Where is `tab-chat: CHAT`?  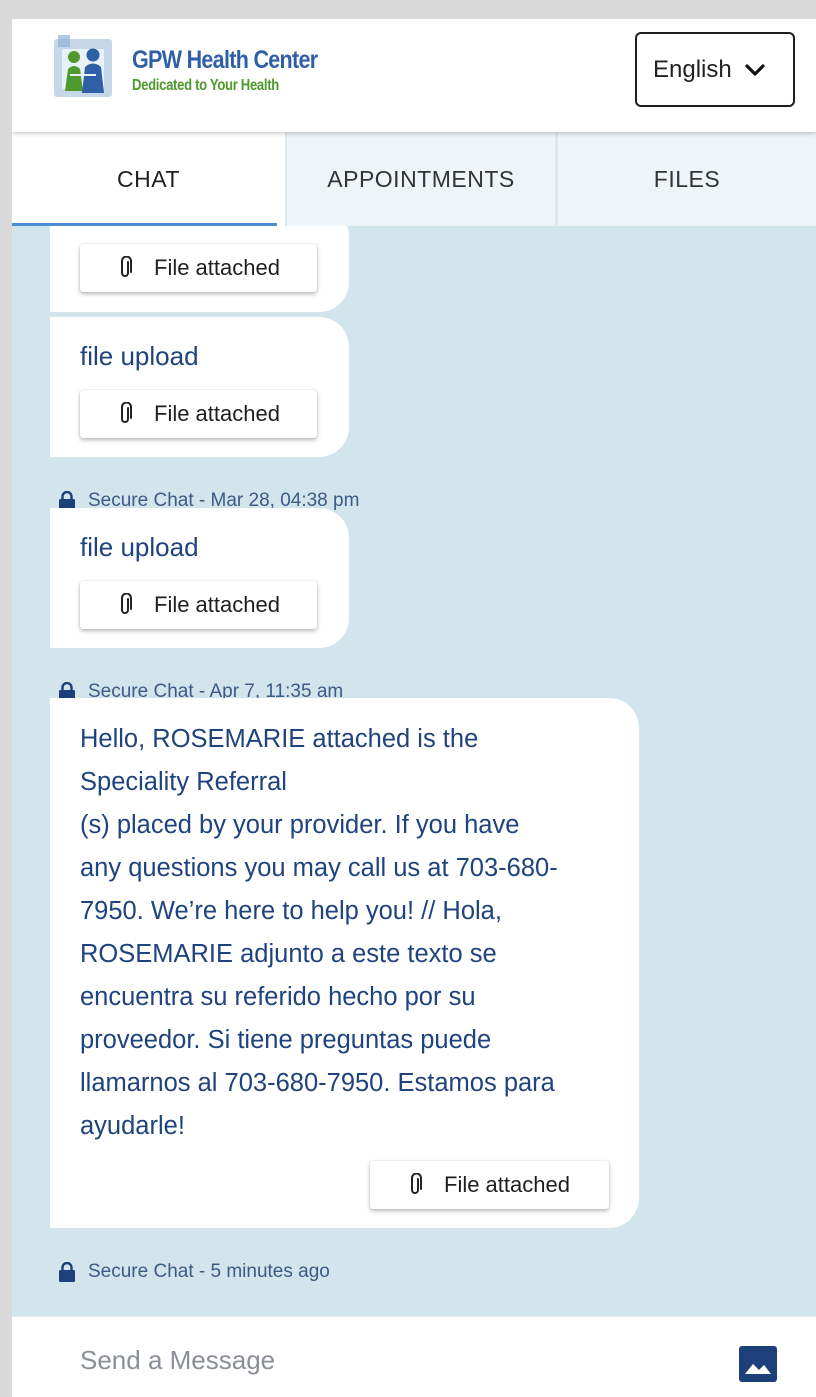 tab-chat: CHAT is located at coordinates (148, 179).